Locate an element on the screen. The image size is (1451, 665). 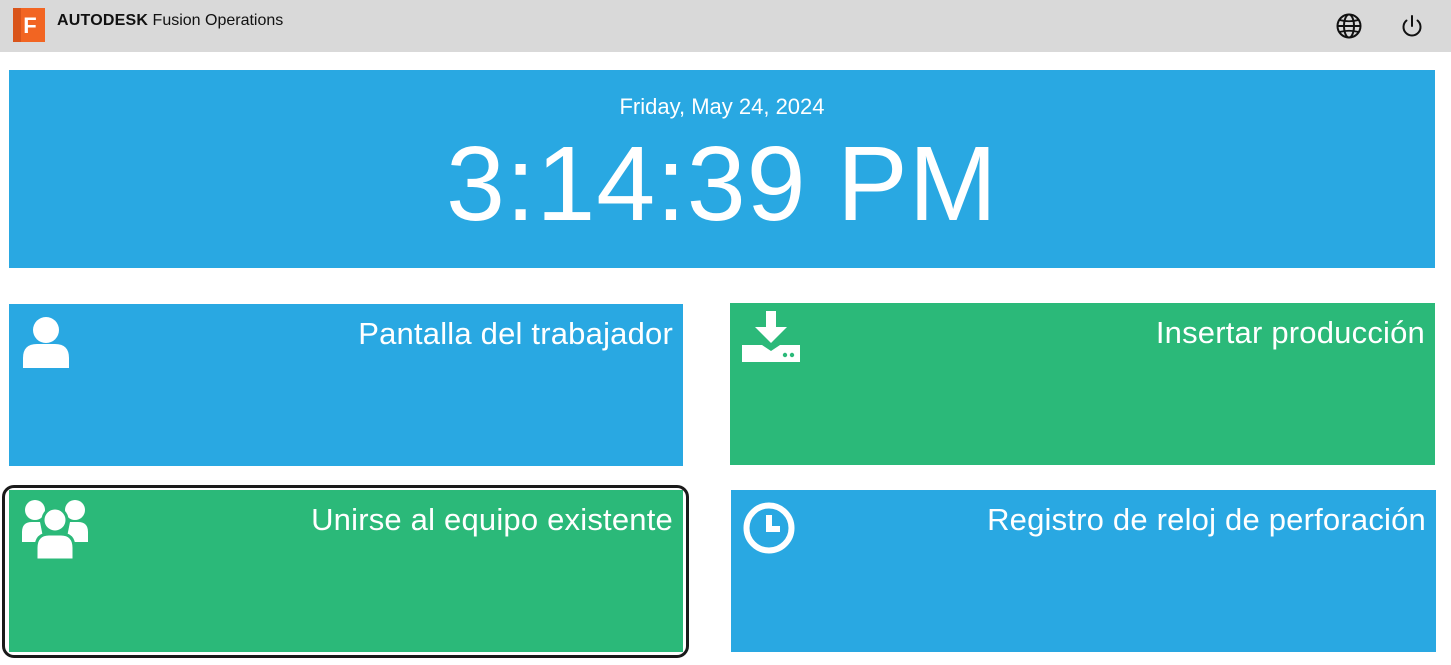
user-icon is located at coordinates (46, 342).